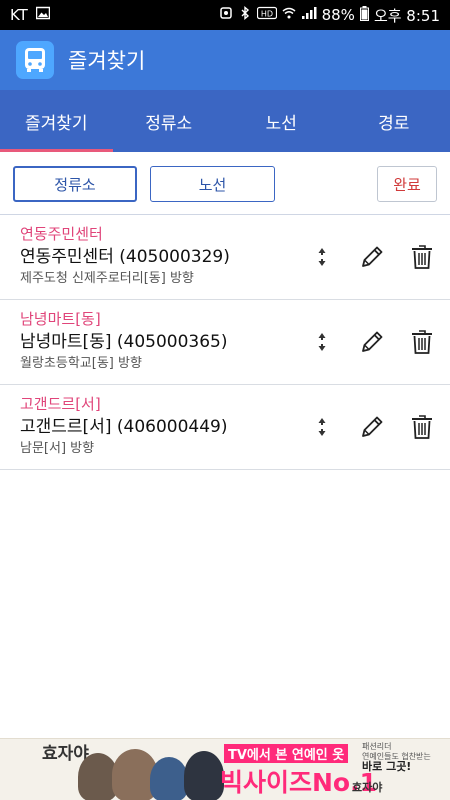 The height and width of the screenshot is (800, 450). I want to click on ad-brand: 효자야, so click(367, 787).